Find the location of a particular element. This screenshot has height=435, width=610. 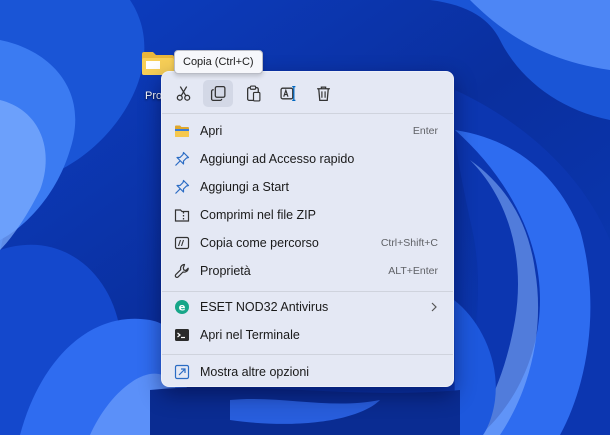

paste-icon is located at coordinates (253, 93).